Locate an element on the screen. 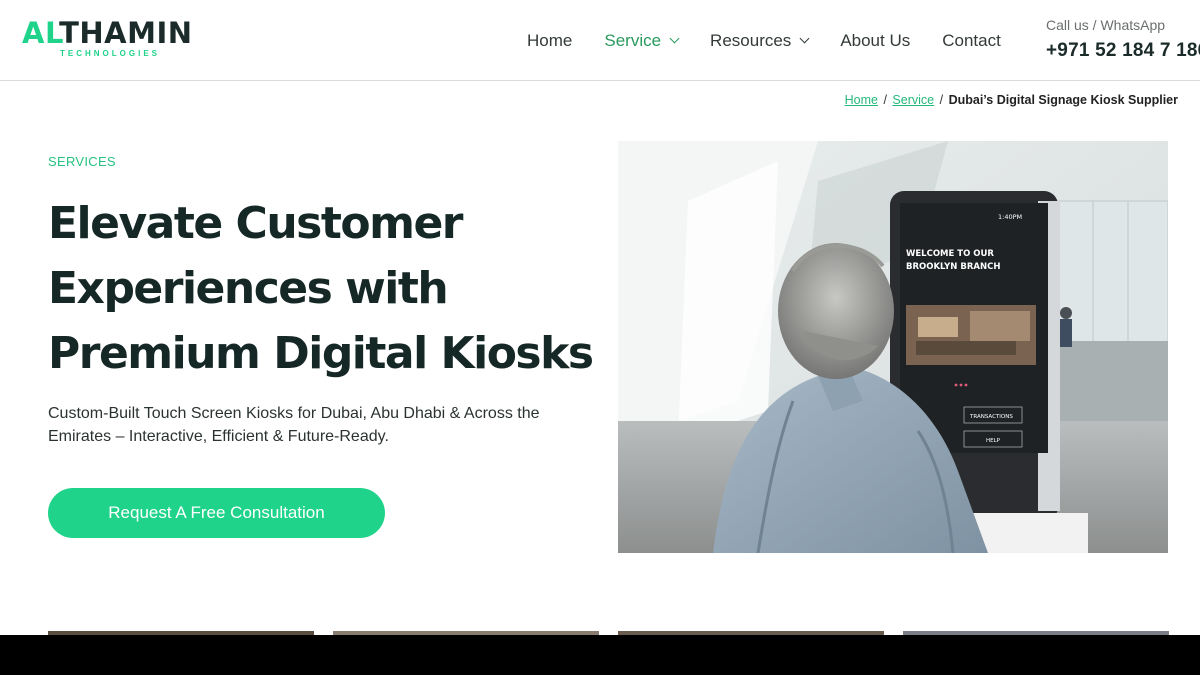 The height and width of the screenshot is (675, 1200). screen-time: 1:40PM is located at coordinates (1010, 217).